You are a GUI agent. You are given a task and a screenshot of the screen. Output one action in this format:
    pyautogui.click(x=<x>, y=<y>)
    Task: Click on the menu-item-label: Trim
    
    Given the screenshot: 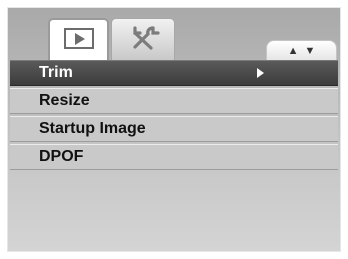 What is the action you would take?
    pyautogui.click(x=56, y=72)
    